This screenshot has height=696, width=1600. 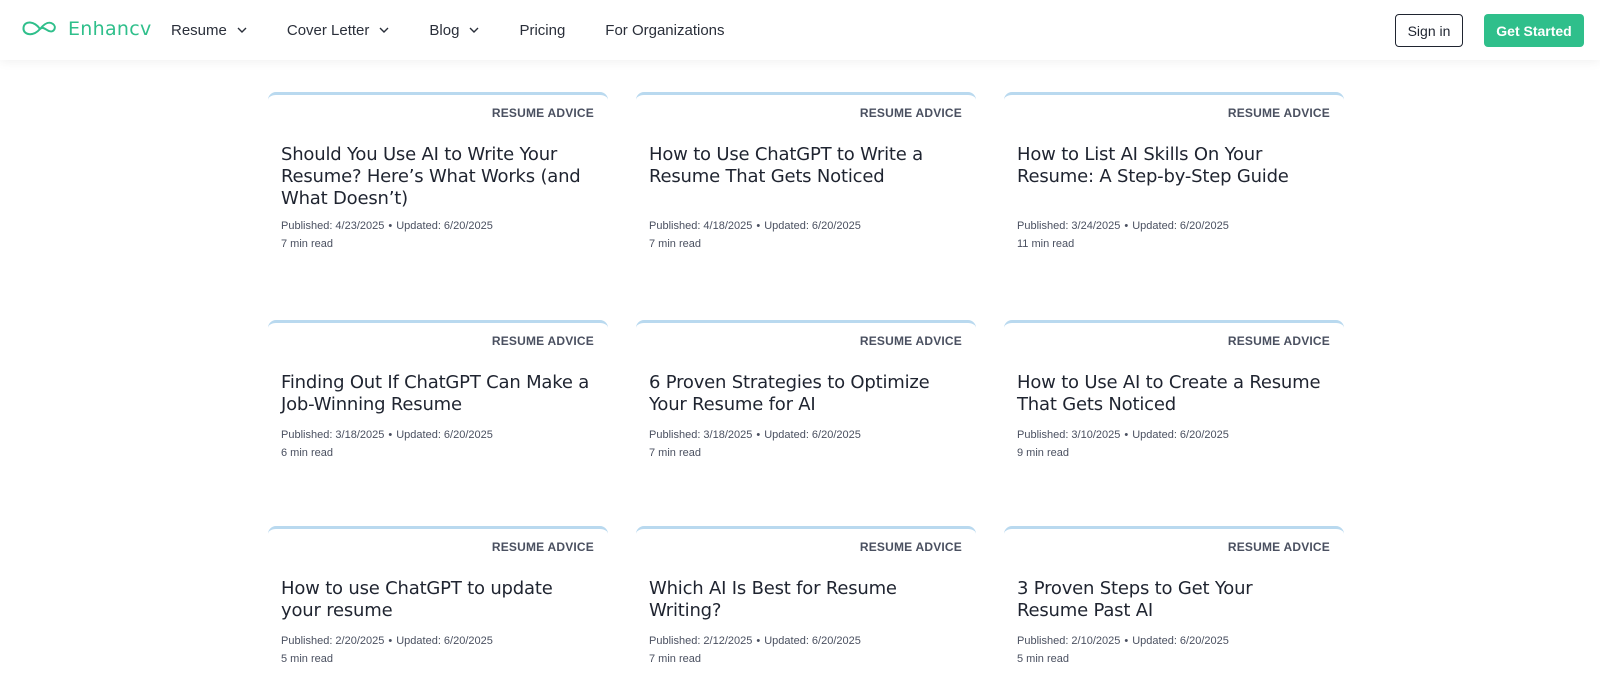 I want to click on nav-item-label: For Organizations, so click(x=665, y=30).